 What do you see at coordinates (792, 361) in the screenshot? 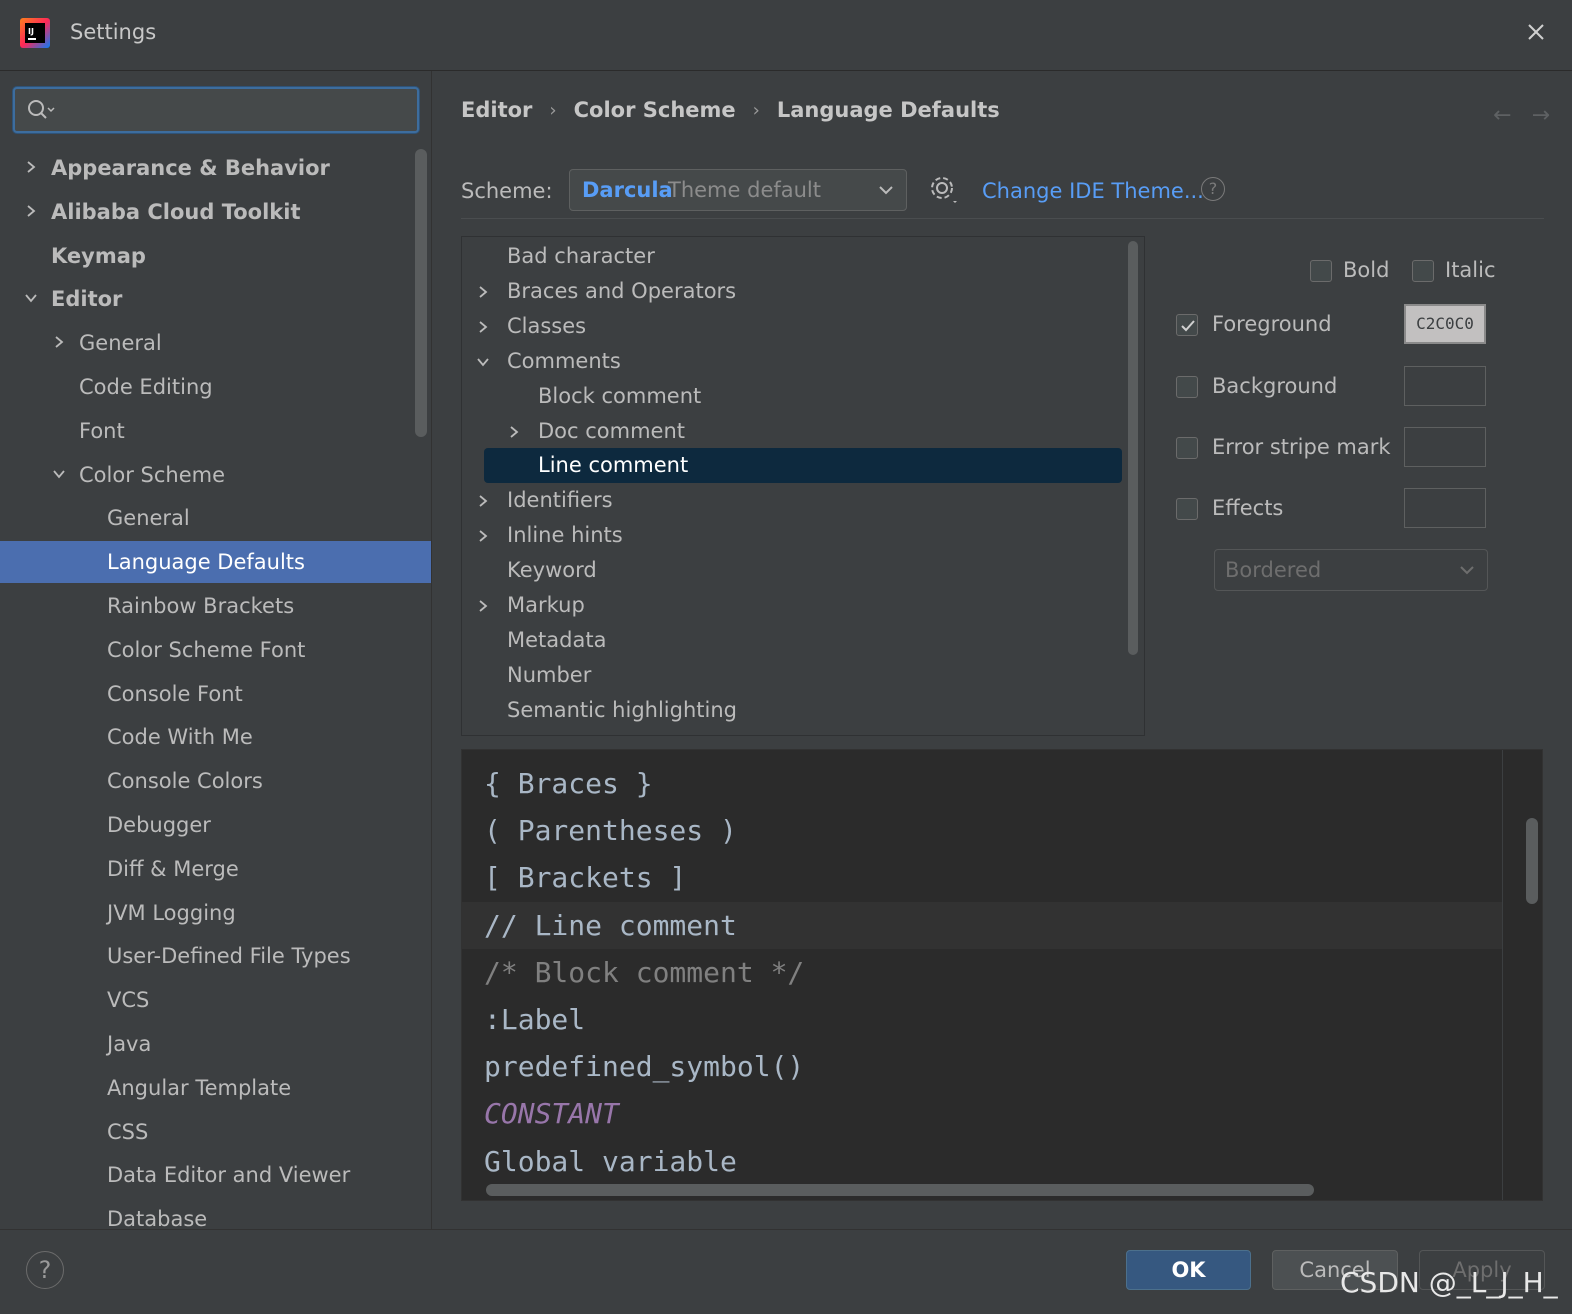
I see `attribute-item-comments: Comments` at bounding box center [792, 361].